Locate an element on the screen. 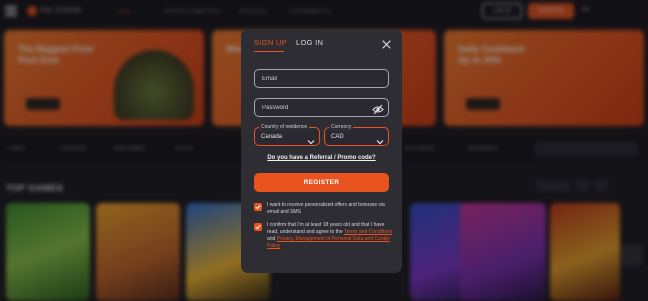 The width and height of the screenshot is (648, 301). register-button: REGISTER is located at coordinates (321, 182).